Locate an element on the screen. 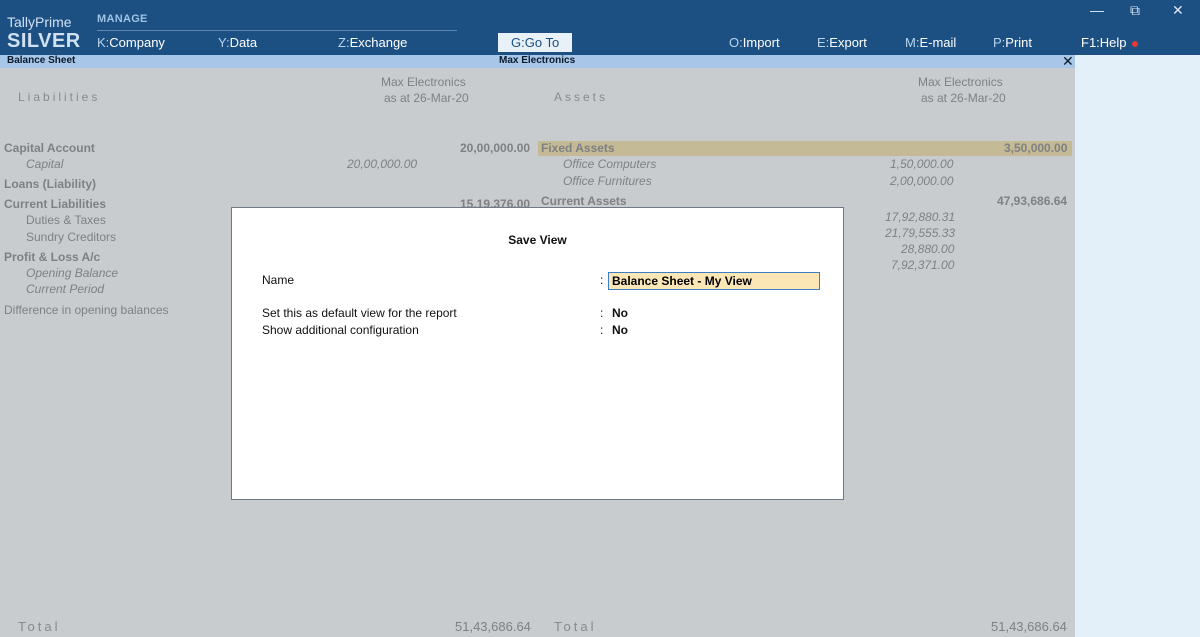 This screenshot has height=637, width=1200. manage-section-label: MANAGE is located at coordinates (122, 19).